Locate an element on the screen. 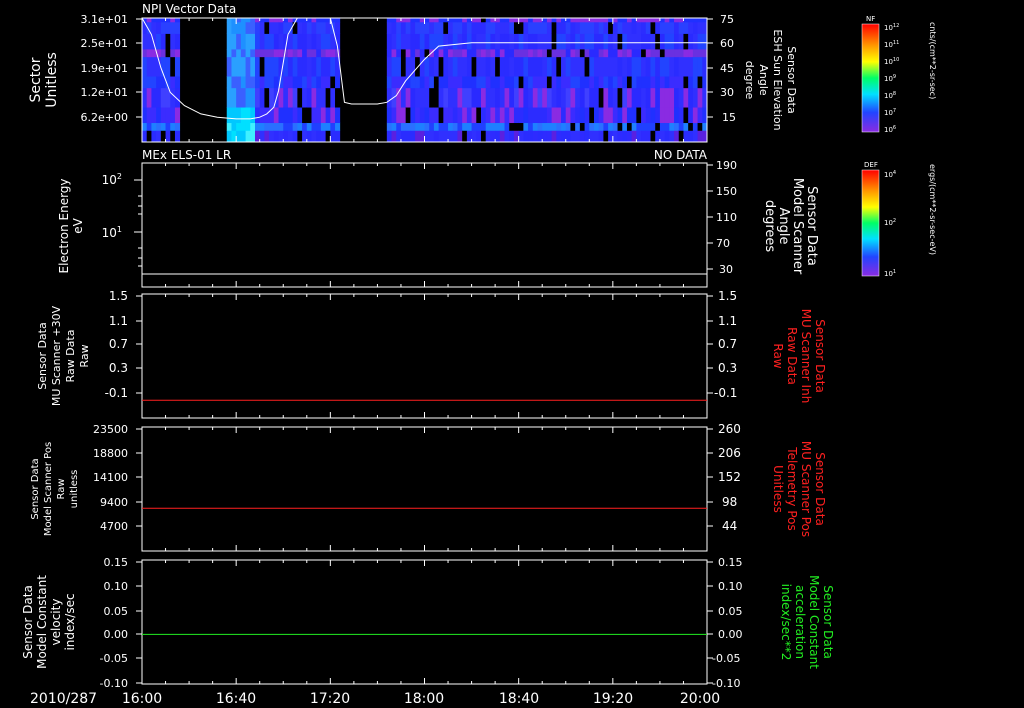 This screenshot has width=1024, height=708. svg-text: Sensor Data is located at coordinates (791, 79).